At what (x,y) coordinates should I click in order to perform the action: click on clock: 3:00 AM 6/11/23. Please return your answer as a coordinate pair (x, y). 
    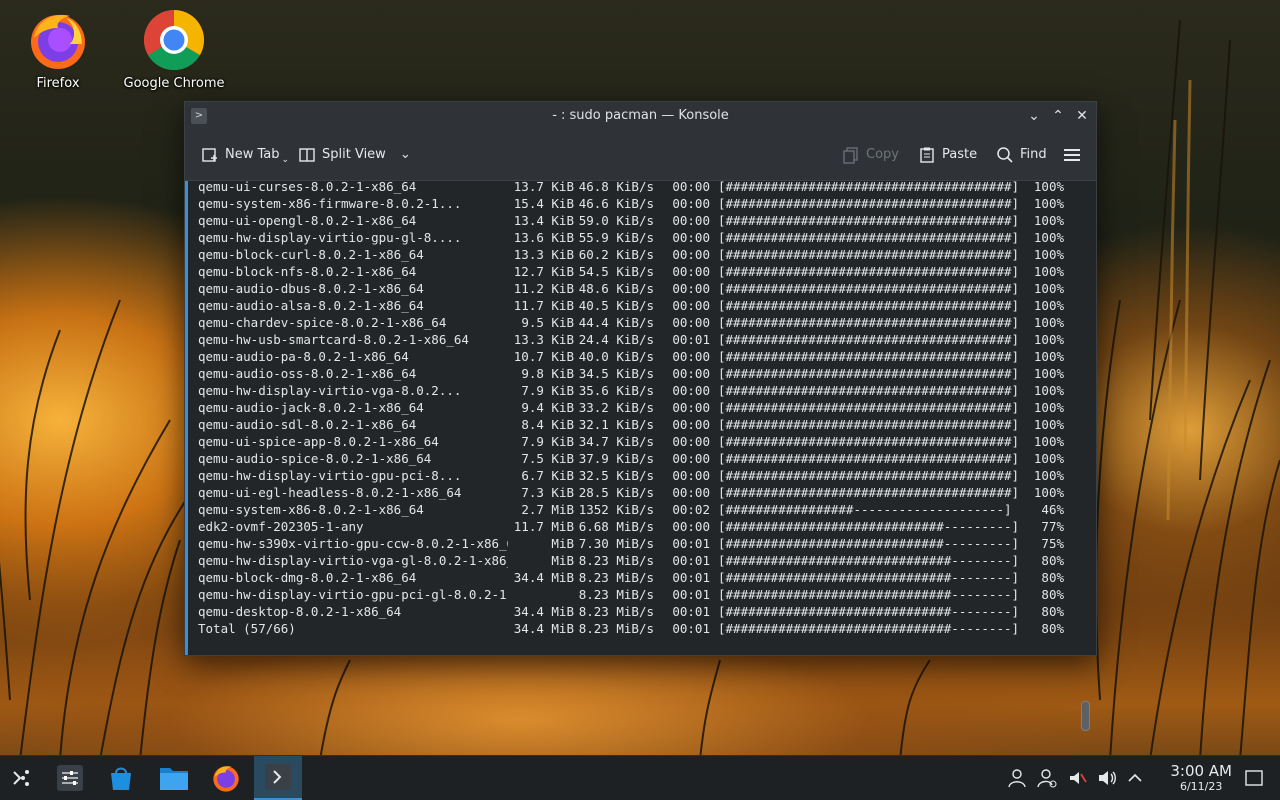
    Looking at the image, I should click on (1201, 777).